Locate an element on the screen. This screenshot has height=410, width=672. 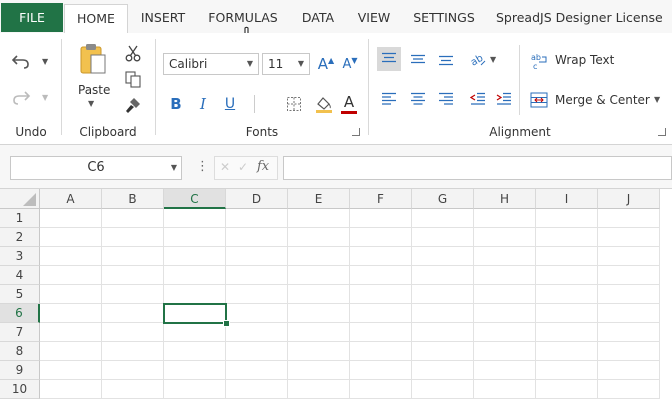
italic-button: I is located at coordinates (203, 104).